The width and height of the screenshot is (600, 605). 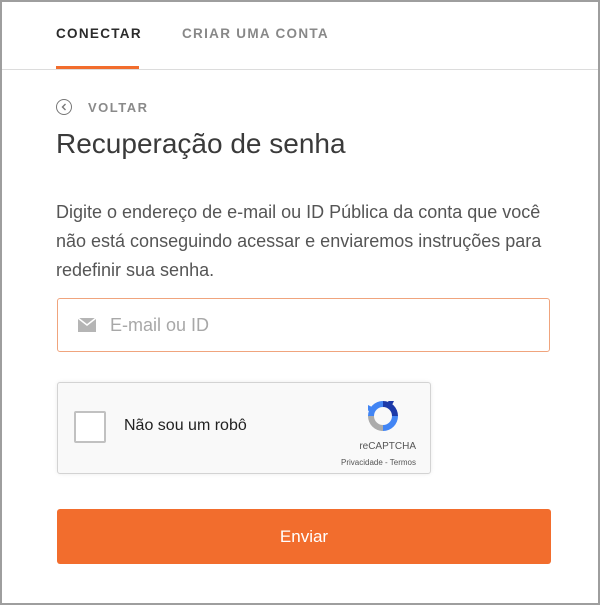 What do you see at coordinates (383, 416) in the screenshot?
I see `recaptcha-logo-icon` at bounding box center [383, 416].